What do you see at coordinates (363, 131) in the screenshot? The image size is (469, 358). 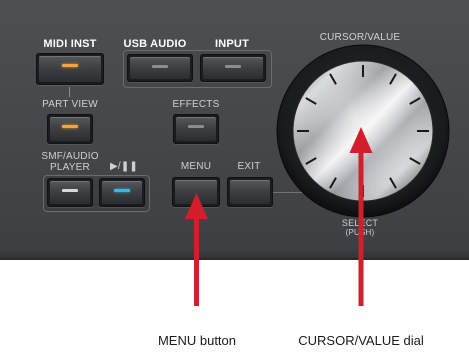 I see `dial-sheen` at bounding box center [363, 131].